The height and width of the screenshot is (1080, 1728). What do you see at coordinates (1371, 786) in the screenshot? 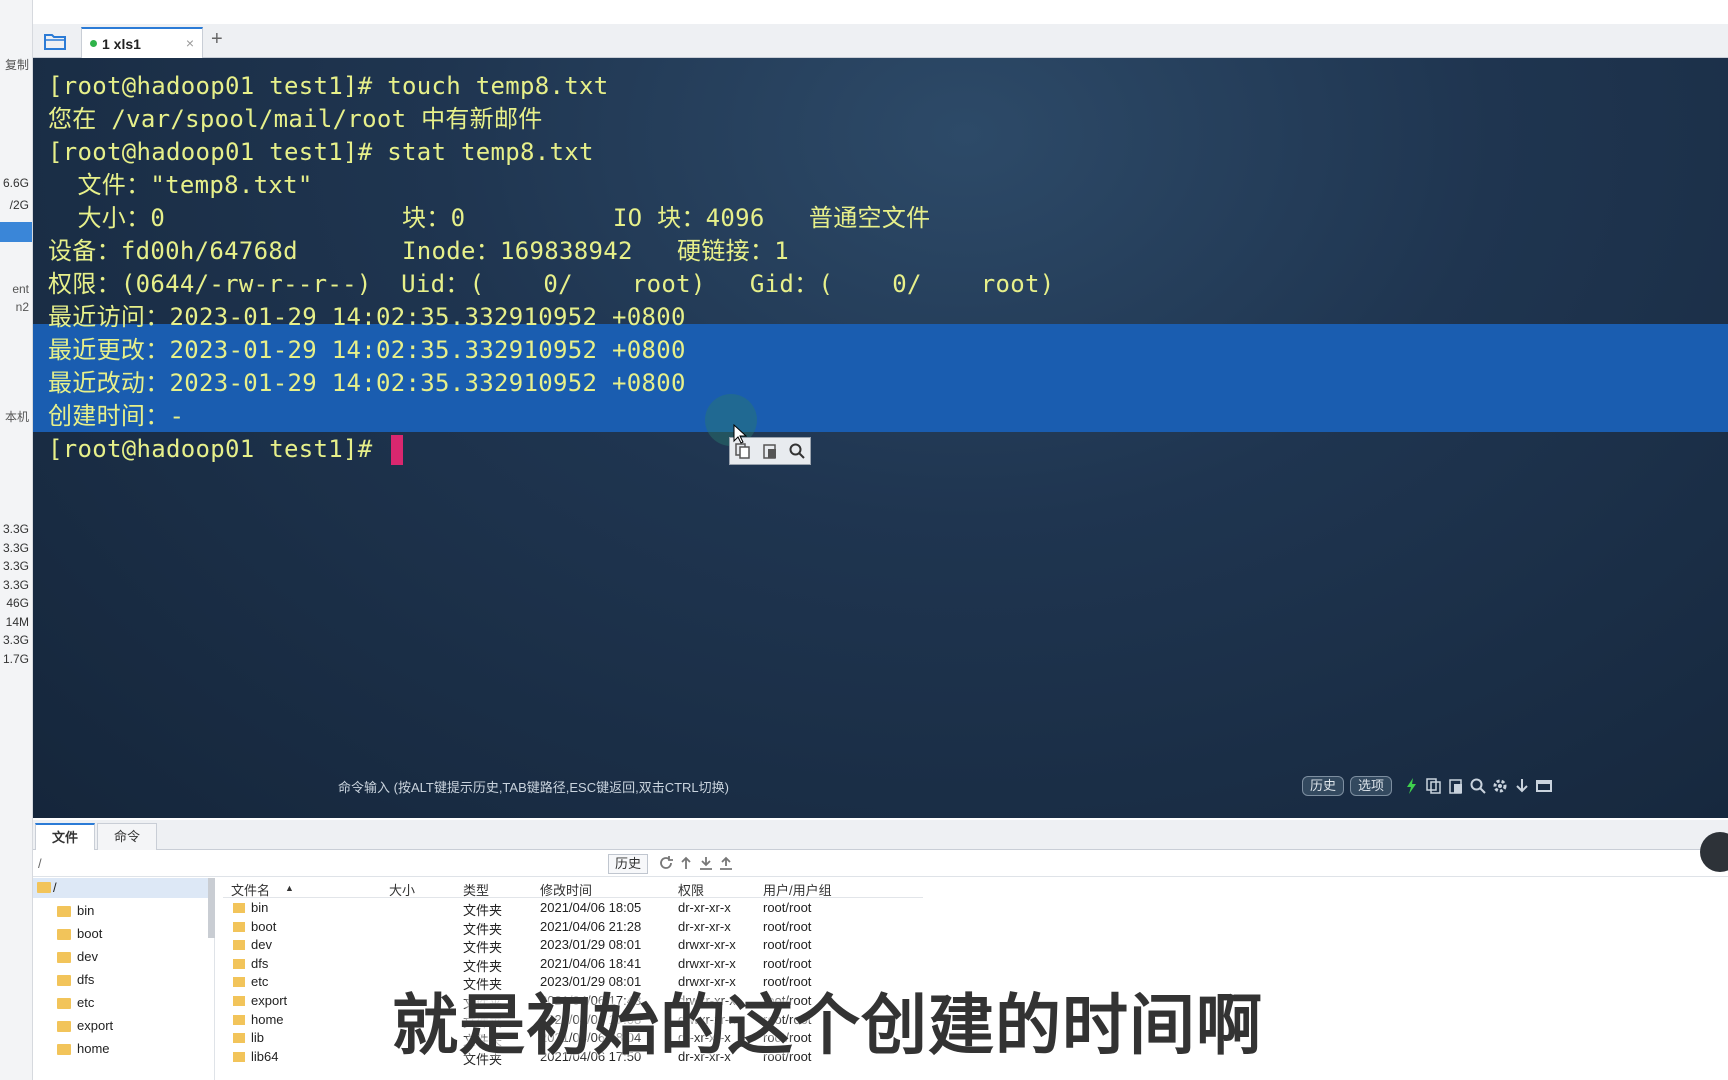
I see `options-button: 选项` at bounding box center [1371, 786].